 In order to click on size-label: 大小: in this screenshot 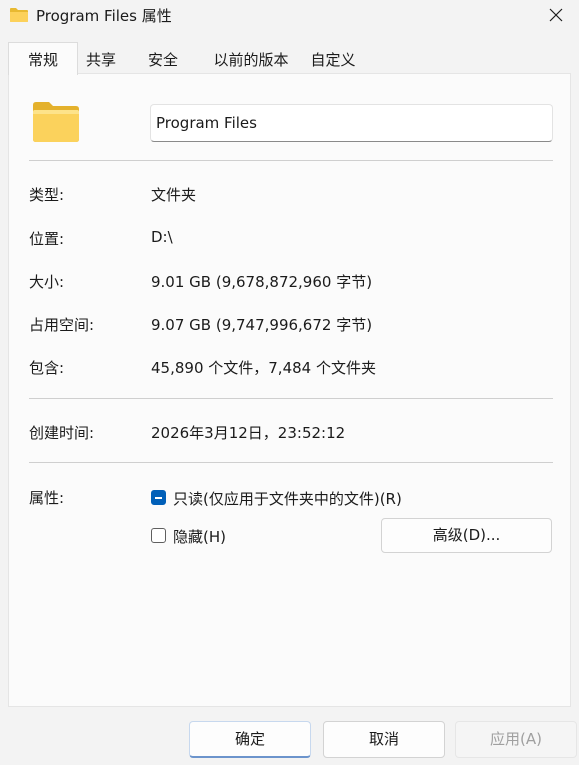, I will do `click(47, 282)`.